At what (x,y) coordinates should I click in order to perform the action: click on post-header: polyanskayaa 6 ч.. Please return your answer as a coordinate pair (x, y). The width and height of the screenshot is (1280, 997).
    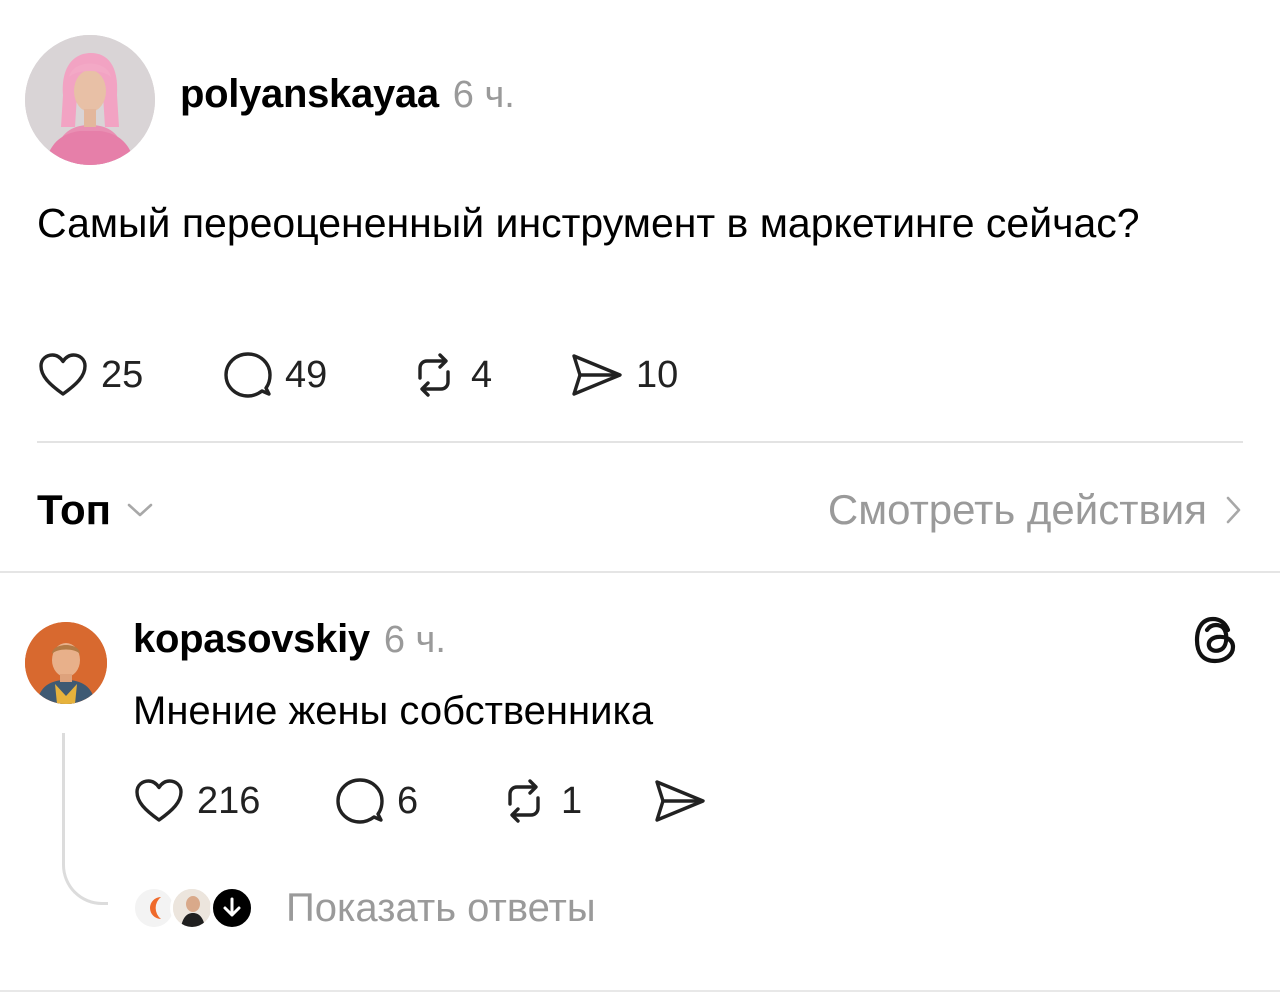
    Looking at the image, I should click on (347, 94).